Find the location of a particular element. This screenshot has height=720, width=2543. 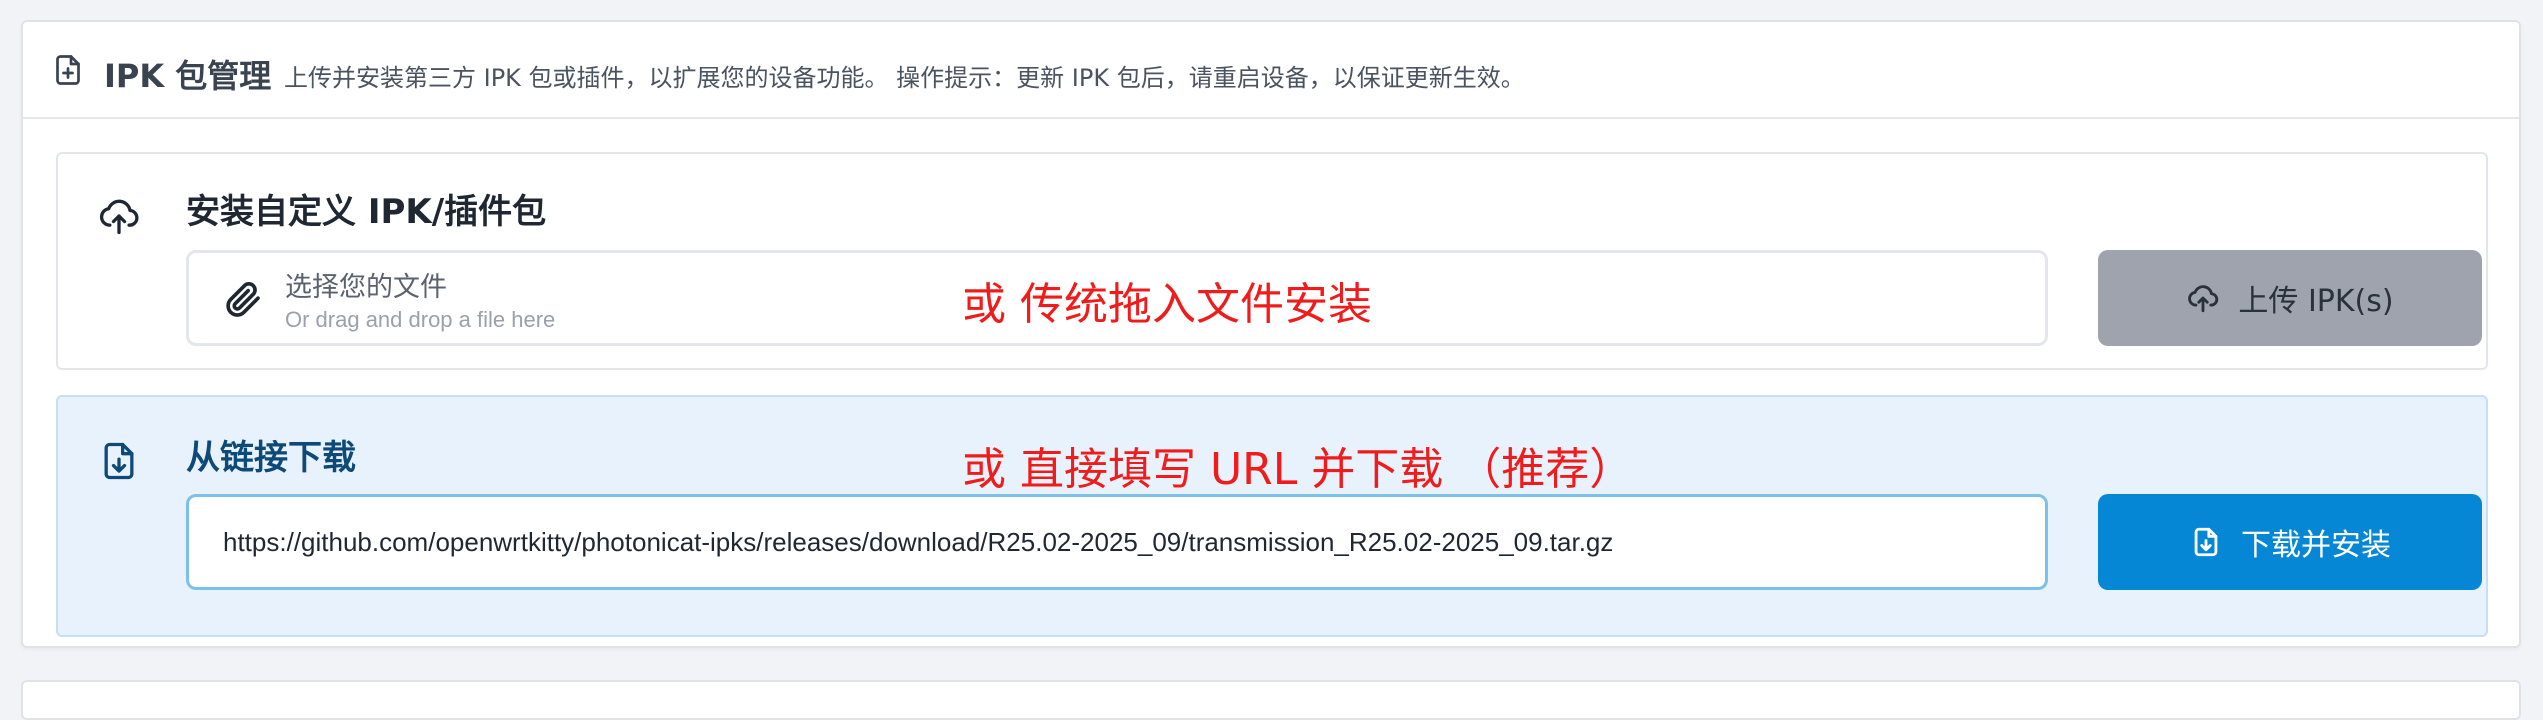

next-panel is located at coordinates (1271, 700).